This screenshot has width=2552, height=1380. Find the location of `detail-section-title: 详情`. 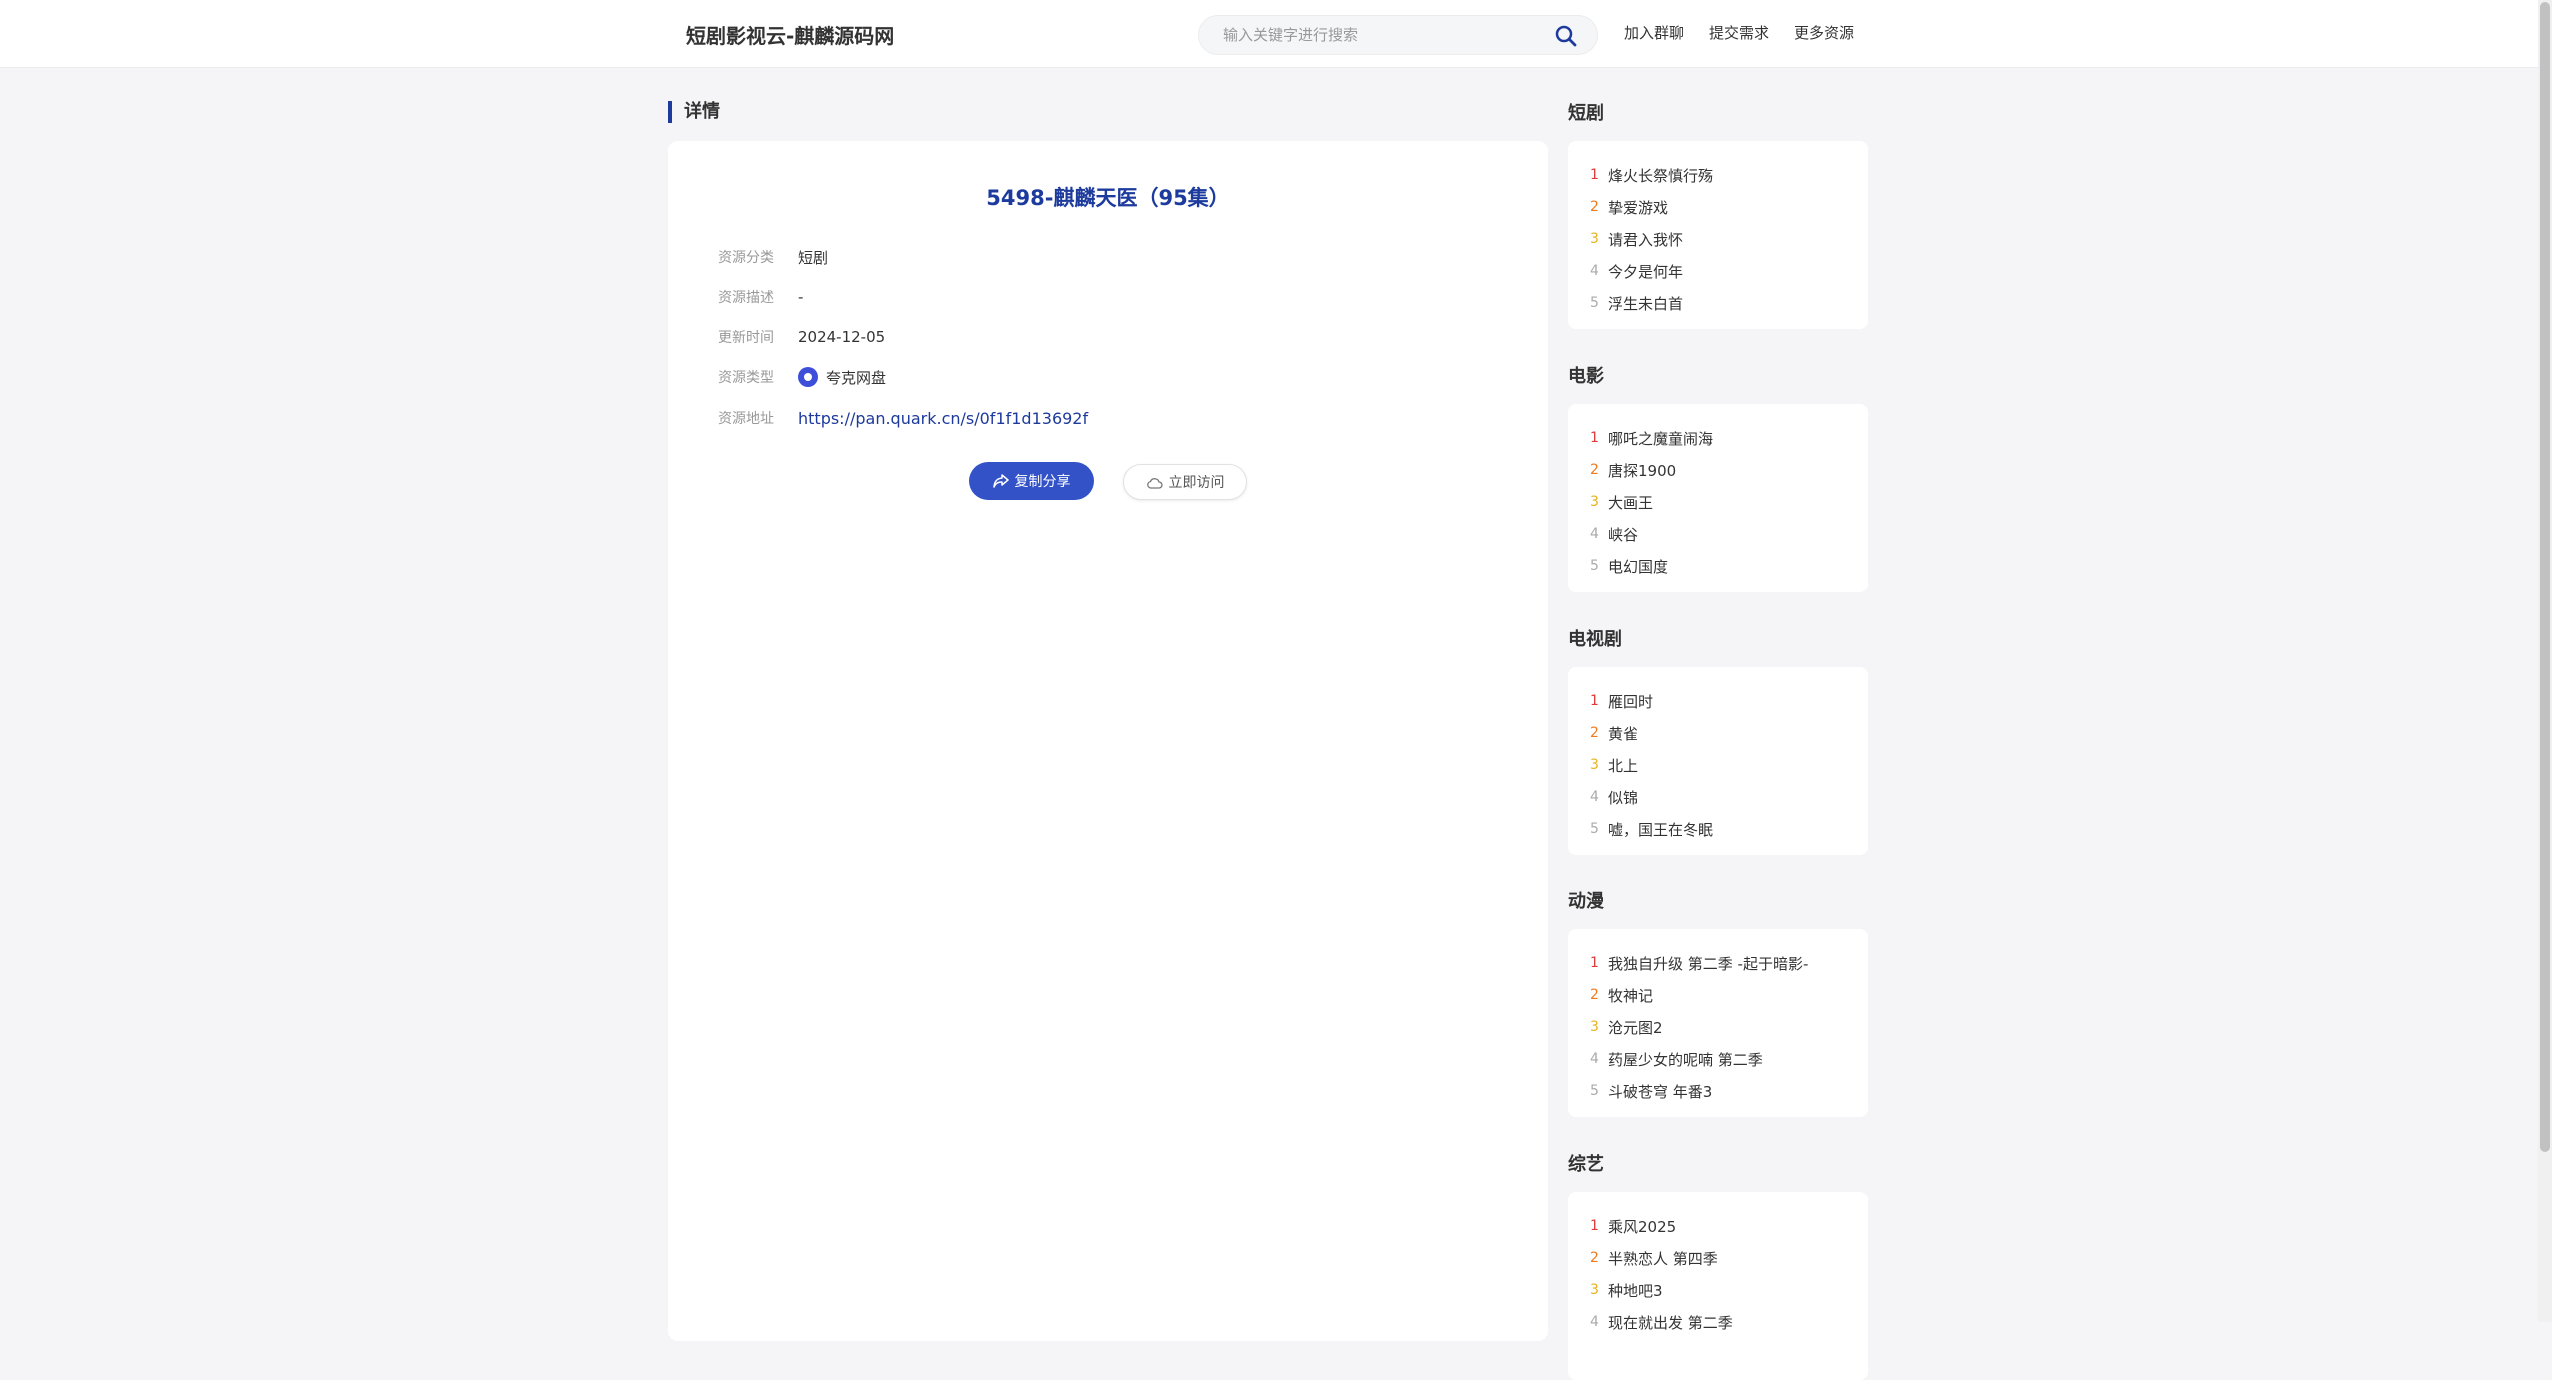

detail-section-title: 详情 is located at coordinates (694, 112).